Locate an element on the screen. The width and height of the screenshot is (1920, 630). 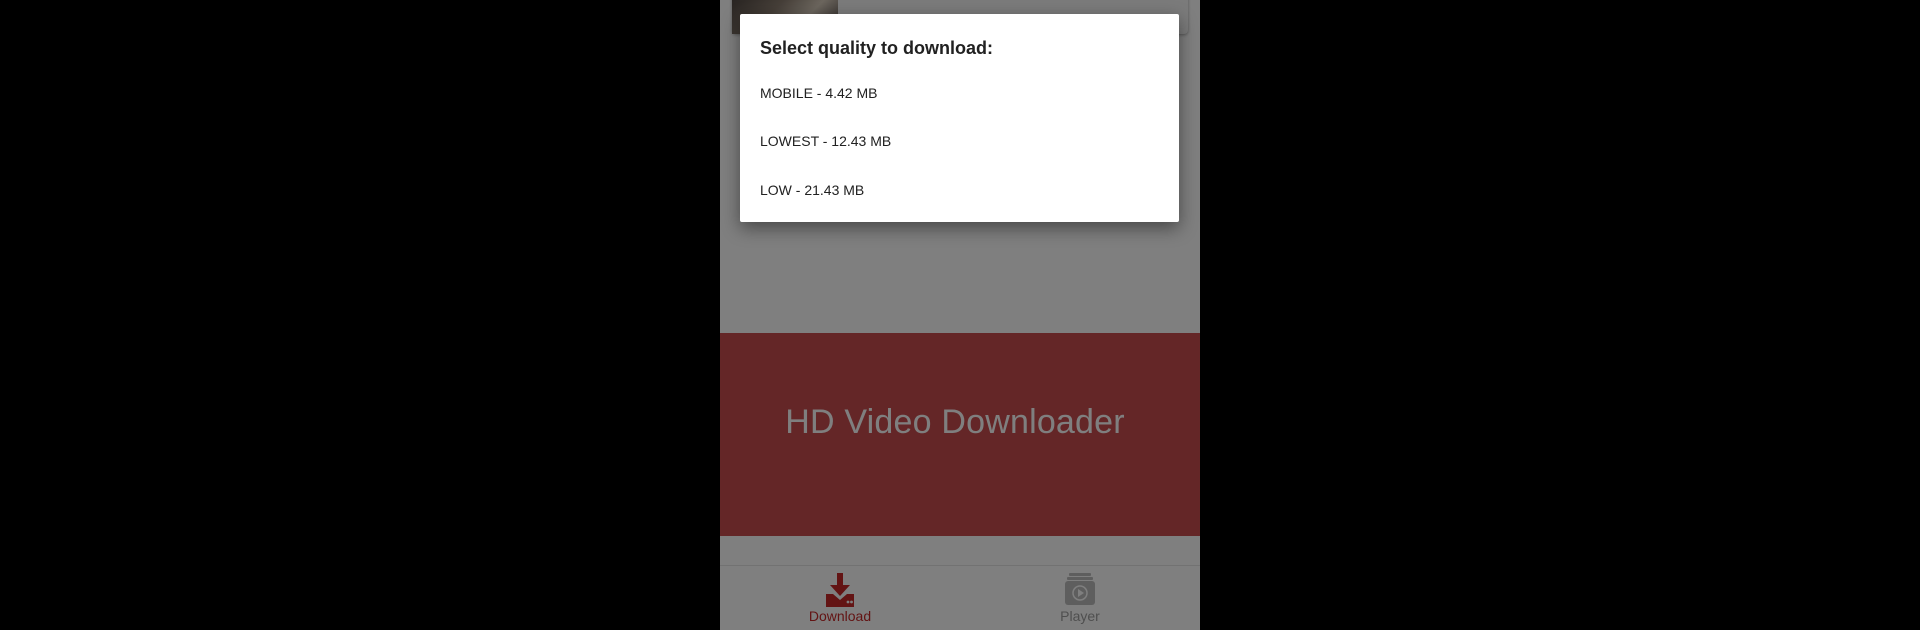
quality-option-mobile: MOBILE - 4.42 MB is located at coordinates (959, 93).